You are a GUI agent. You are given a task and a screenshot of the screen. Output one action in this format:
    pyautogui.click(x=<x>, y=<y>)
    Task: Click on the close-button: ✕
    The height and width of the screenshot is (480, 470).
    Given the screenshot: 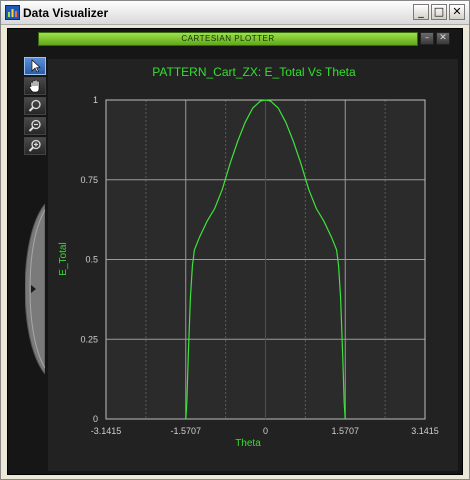 What is the action you would take?
    pyautogui.click(x=457, y=12)
    